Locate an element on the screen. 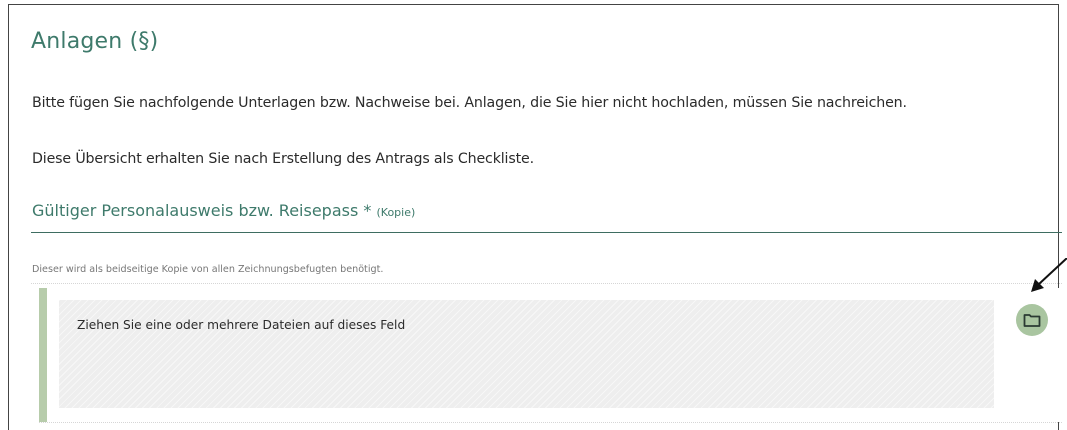 This screenshot has height=430, width=1067. pointer-arrow-icon is located at coordinates (1049, 275).